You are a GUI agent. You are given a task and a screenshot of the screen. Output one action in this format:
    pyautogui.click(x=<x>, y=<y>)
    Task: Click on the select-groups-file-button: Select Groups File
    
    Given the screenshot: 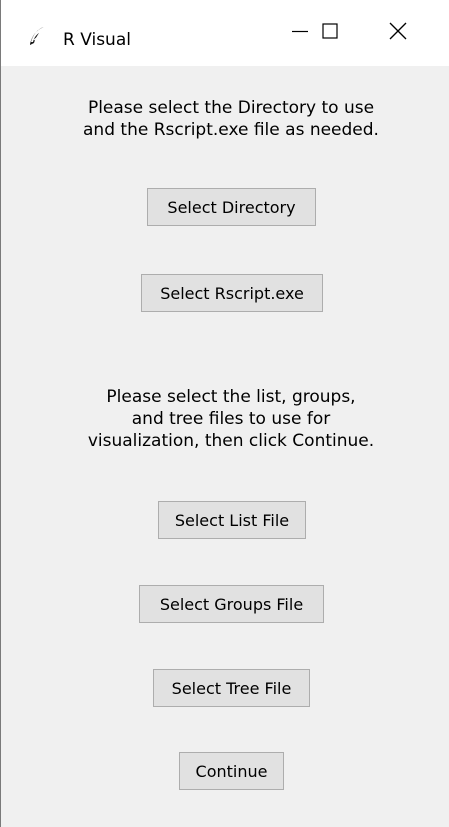 What is the action you would take?
    pyautogui.click(x=231, y=604)
    